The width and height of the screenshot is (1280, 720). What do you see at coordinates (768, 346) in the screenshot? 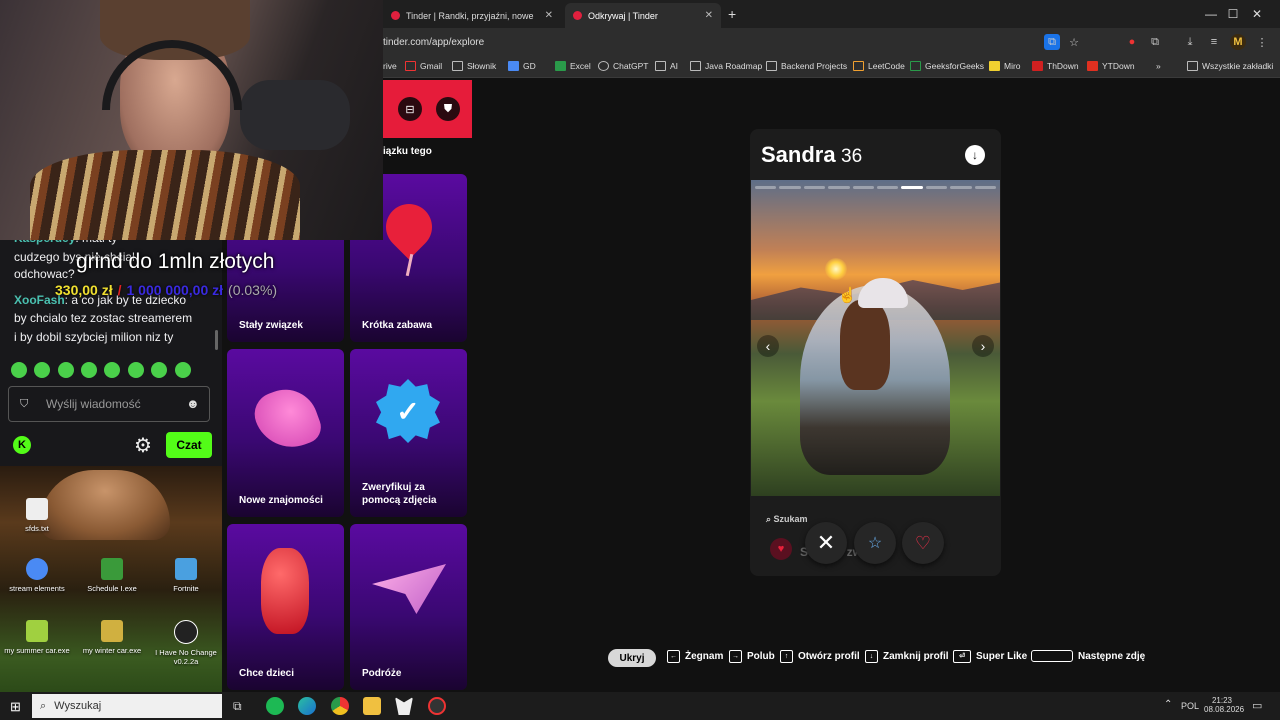
I see `previous-photo-icon: ‹` at bounding box center [768, 346].